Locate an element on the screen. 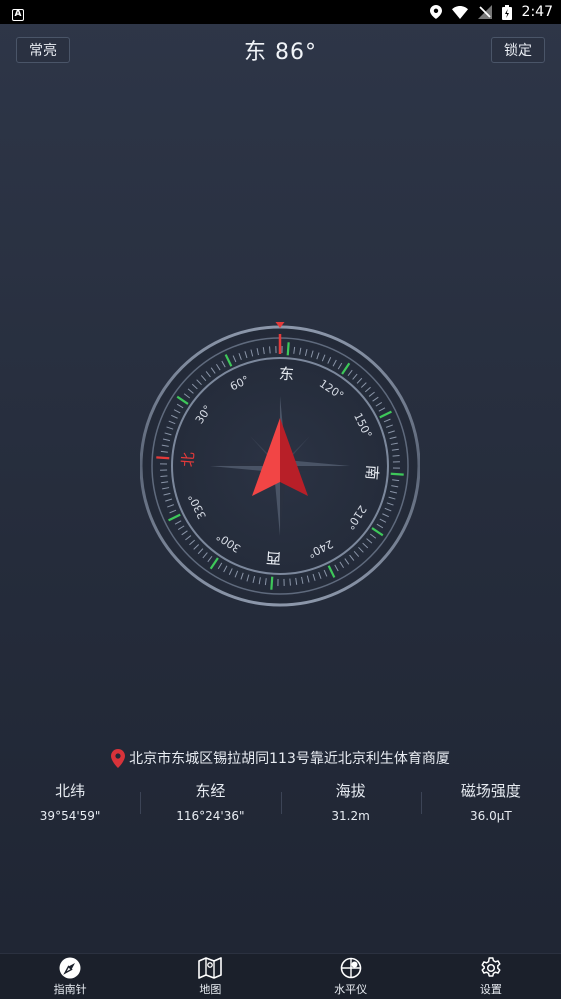 This screenshot has width=561, height=999. bottom-nav: 指南针 地图 水平仪 设置 is located at coordinates (280, 976).